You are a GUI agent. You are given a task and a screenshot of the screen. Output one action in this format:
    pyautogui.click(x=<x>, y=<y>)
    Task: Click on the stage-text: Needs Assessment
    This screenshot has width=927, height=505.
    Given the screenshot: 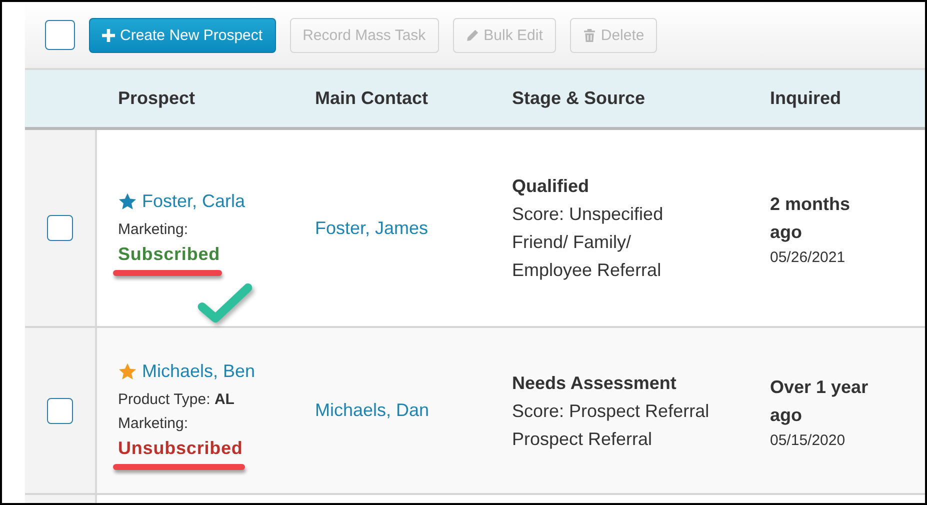 What is the action you would take?
    pyautogui.click(x=595, y=383)
    